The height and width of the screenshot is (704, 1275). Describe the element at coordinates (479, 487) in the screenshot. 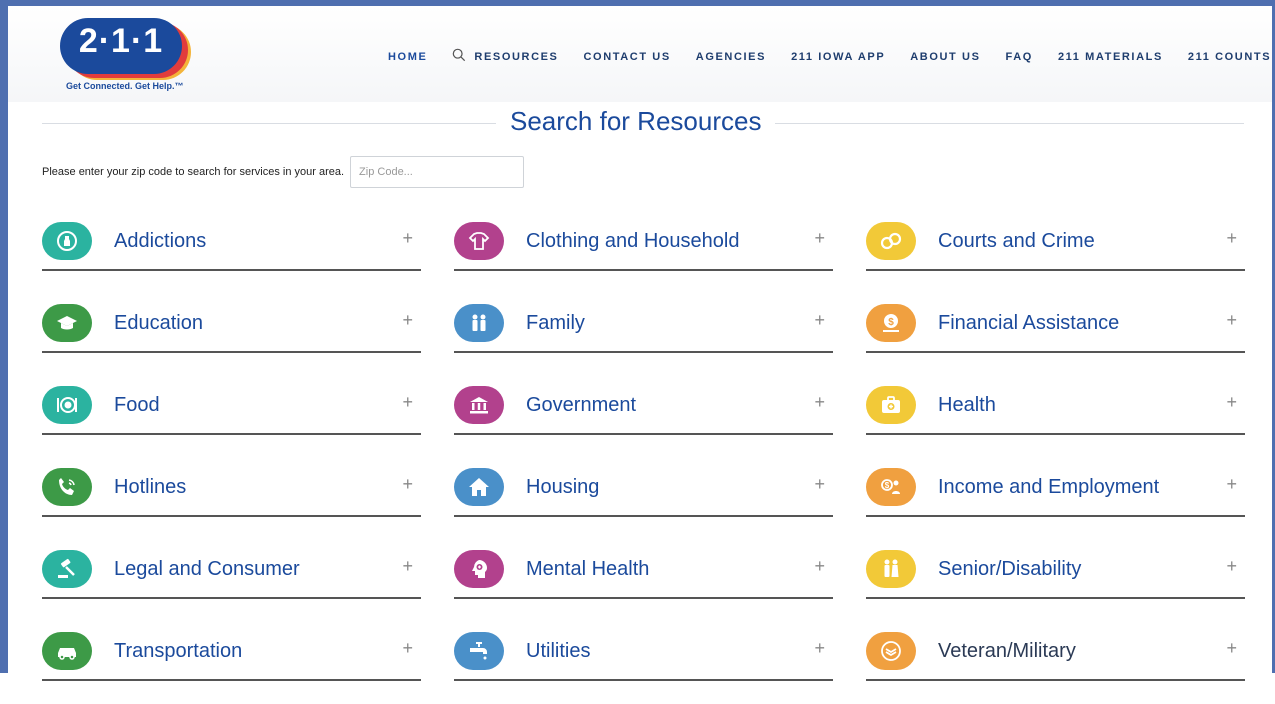

I see `house-icon` at that location.